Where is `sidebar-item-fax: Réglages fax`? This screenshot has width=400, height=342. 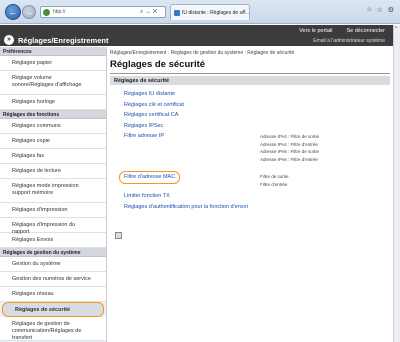 sidebar-item-fax: Réglages fax is located at coordinates (53, 156).